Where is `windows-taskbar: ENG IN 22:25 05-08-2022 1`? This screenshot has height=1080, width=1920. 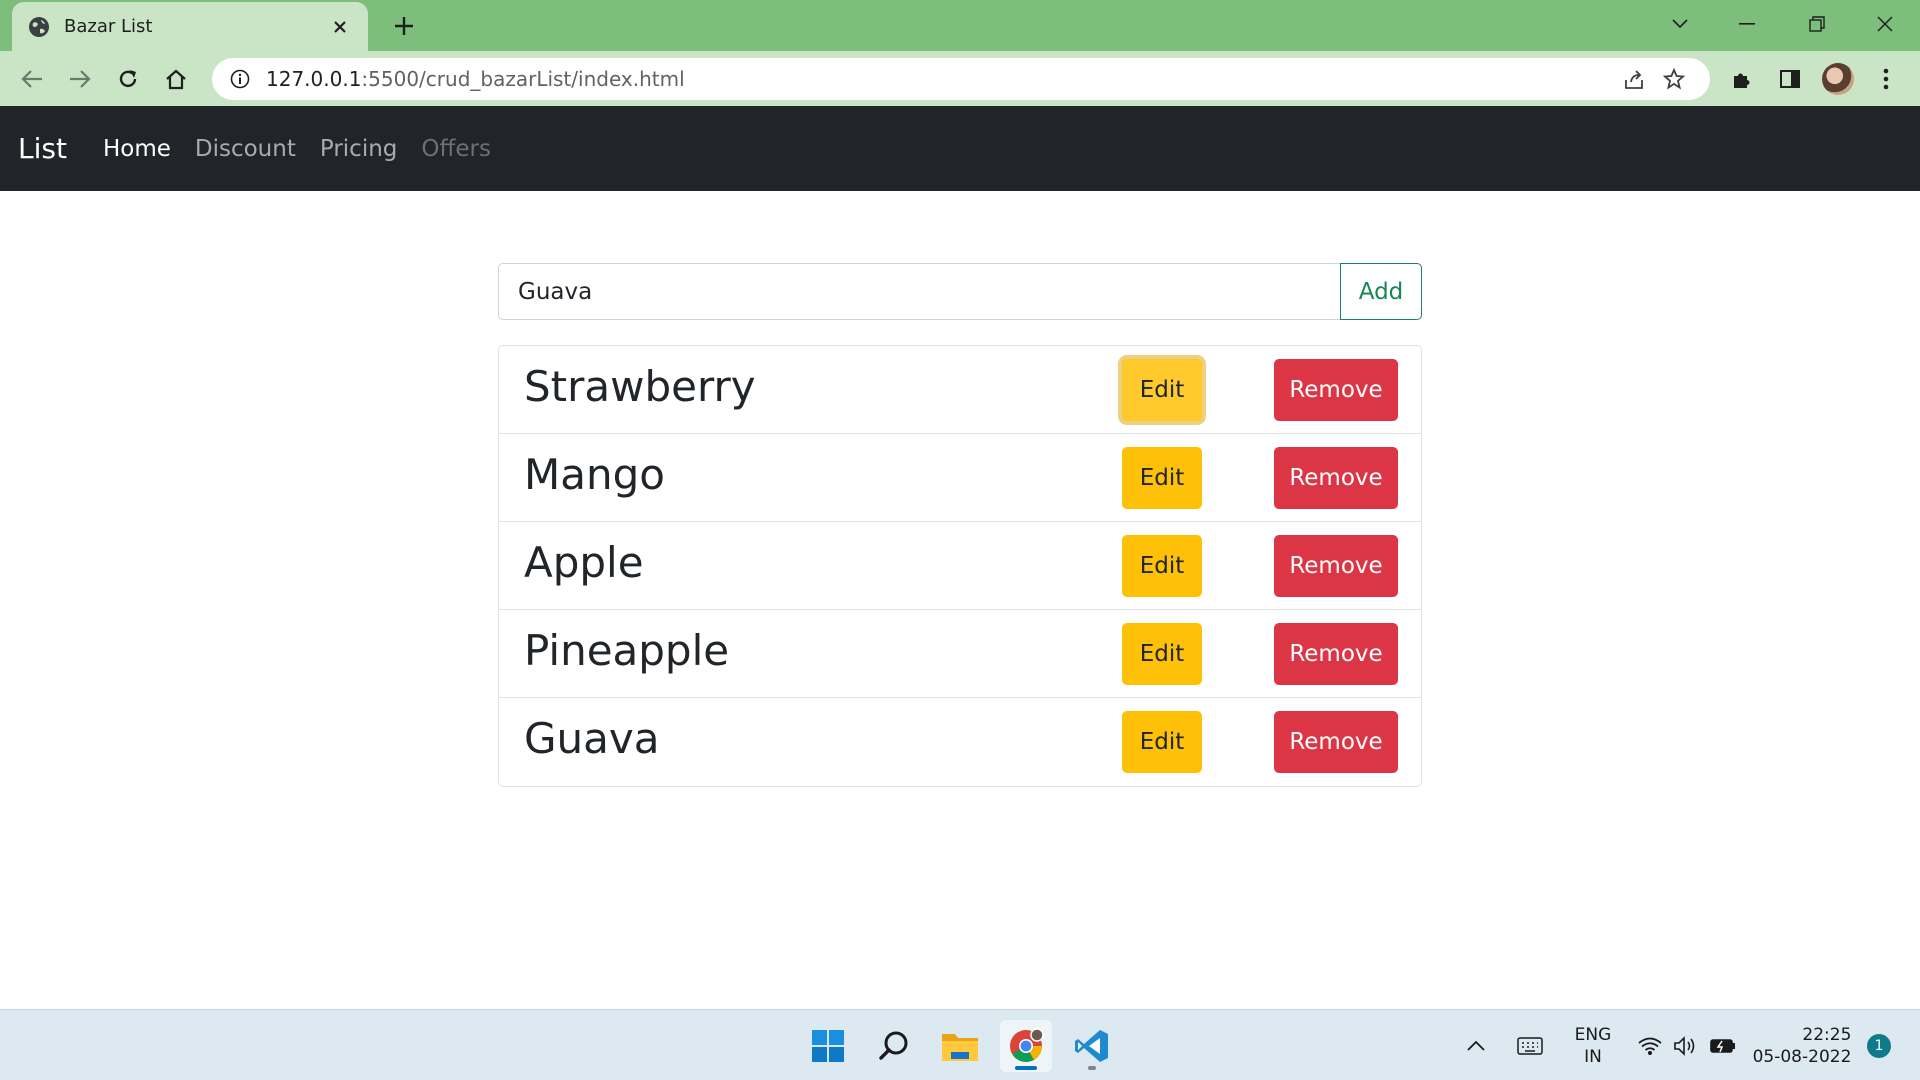
windows-taskbar: ENG IN 22:25 05-08-2022 1 is located at coordinates (960, 1044).